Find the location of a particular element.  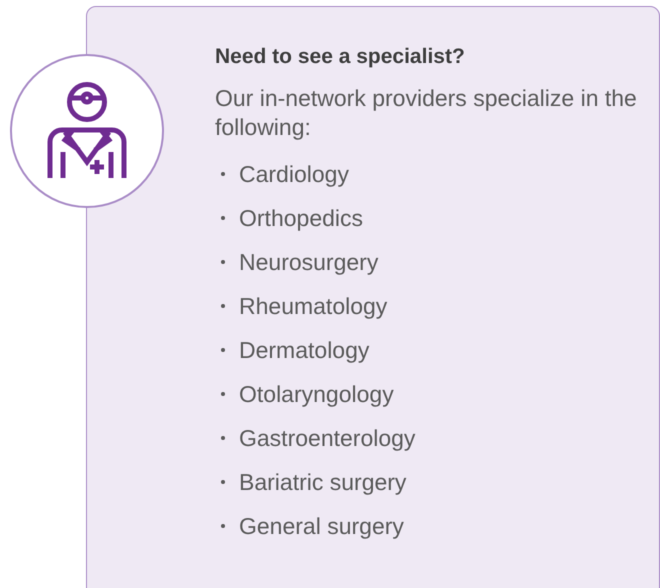

specialty-item: Rheumatology is located at coordinates (313, 307).